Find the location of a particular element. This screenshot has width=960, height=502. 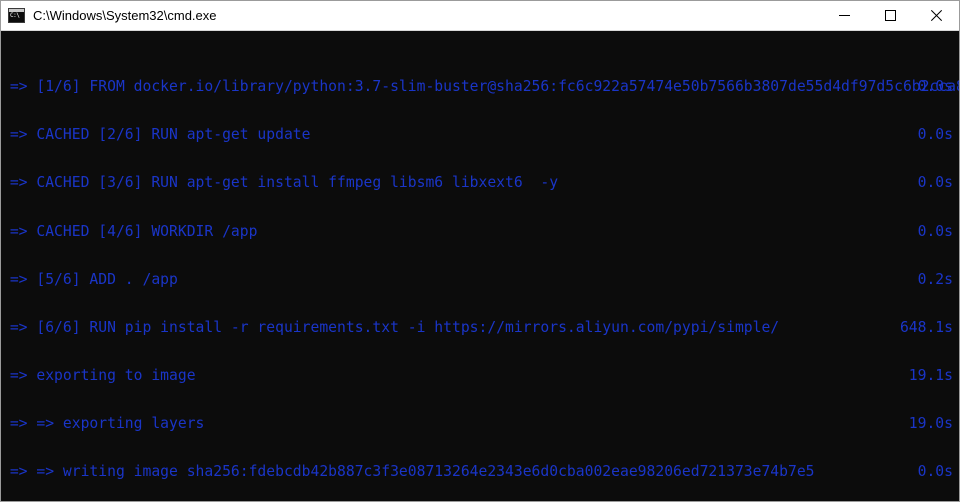

window-controls is located at coordinates (890, 16).